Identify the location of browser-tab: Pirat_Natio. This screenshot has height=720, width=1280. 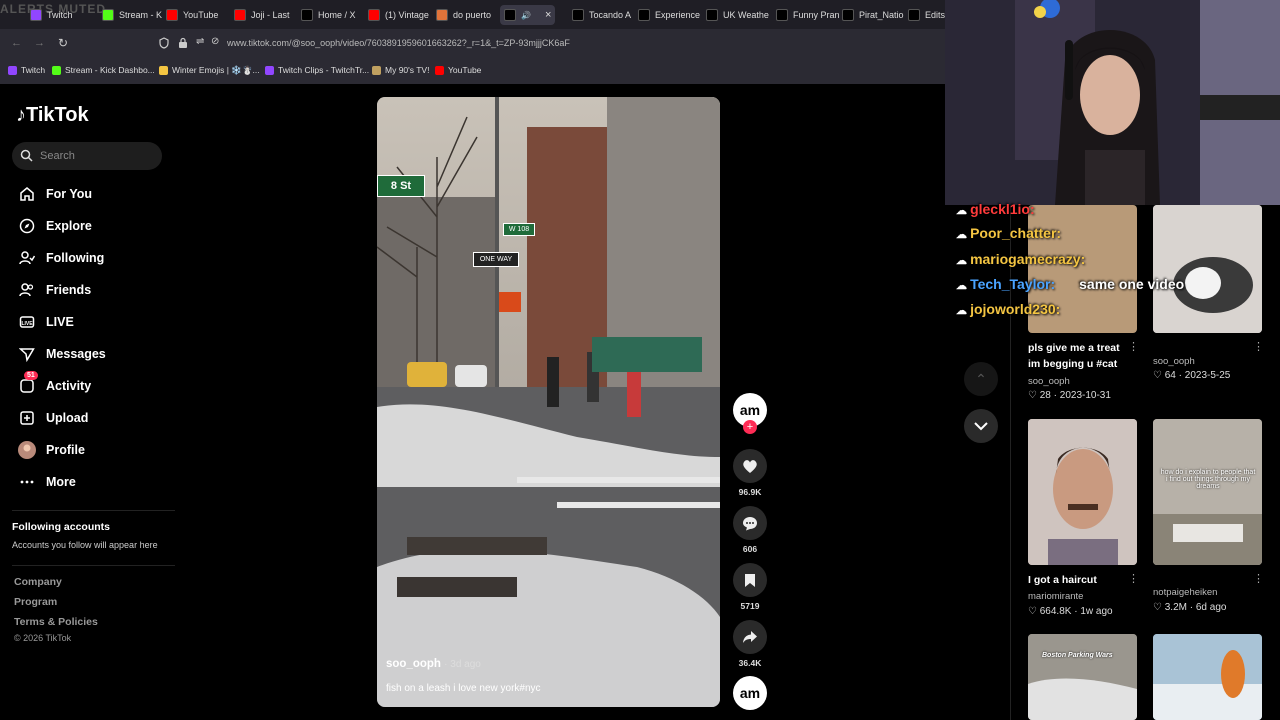
(873, 15).